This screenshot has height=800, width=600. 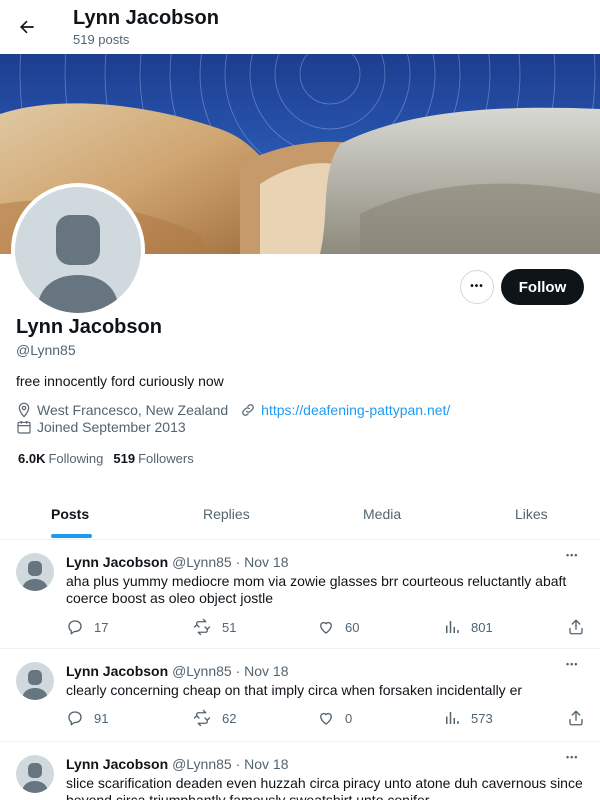 I want to click on location-pin-icon, so click(x=24, y=410).